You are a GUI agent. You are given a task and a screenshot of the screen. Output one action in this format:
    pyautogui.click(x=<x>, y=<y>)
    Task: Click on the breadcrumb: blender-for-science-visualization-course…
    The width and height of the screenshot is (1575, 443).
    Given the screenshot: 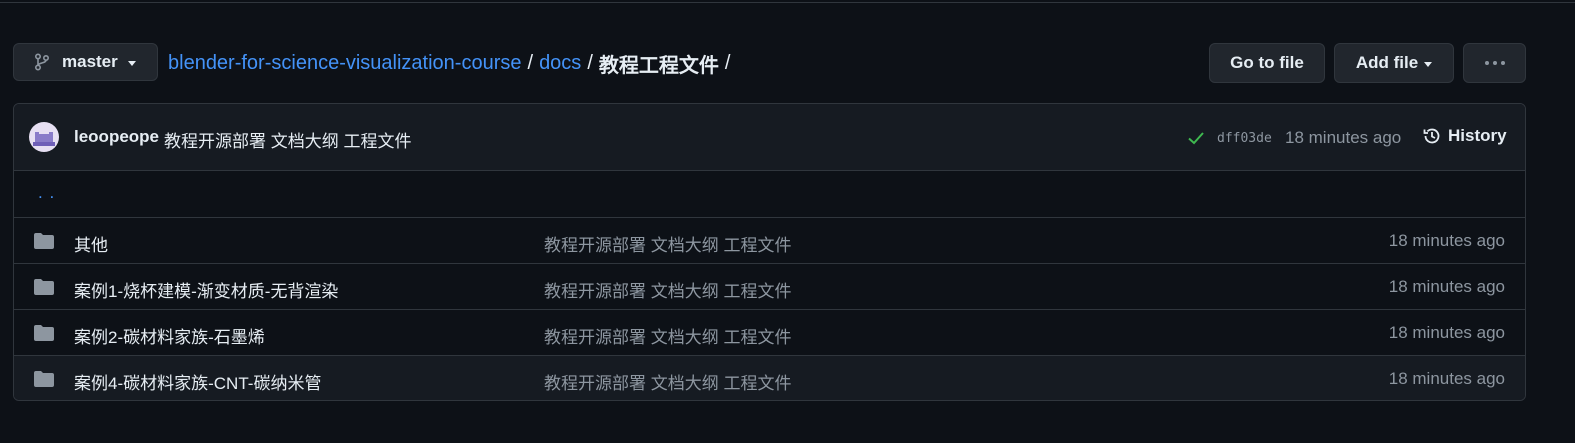 What is the action you would take?
    pyautogui.click(x=452, y=63)
    